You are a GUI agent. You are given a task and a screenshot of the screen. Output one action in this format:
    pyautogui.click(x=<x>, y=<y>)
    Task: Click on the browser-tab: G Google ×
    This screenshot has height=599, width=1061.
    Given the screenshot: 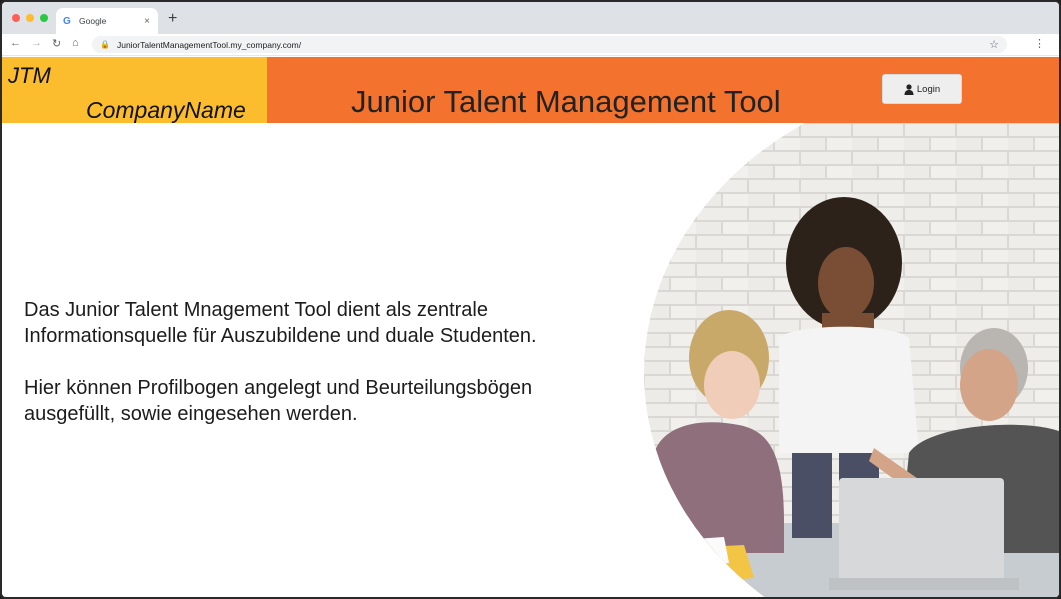 What is the action you would take?
    pyautogui.click(x=107, y=21)
    